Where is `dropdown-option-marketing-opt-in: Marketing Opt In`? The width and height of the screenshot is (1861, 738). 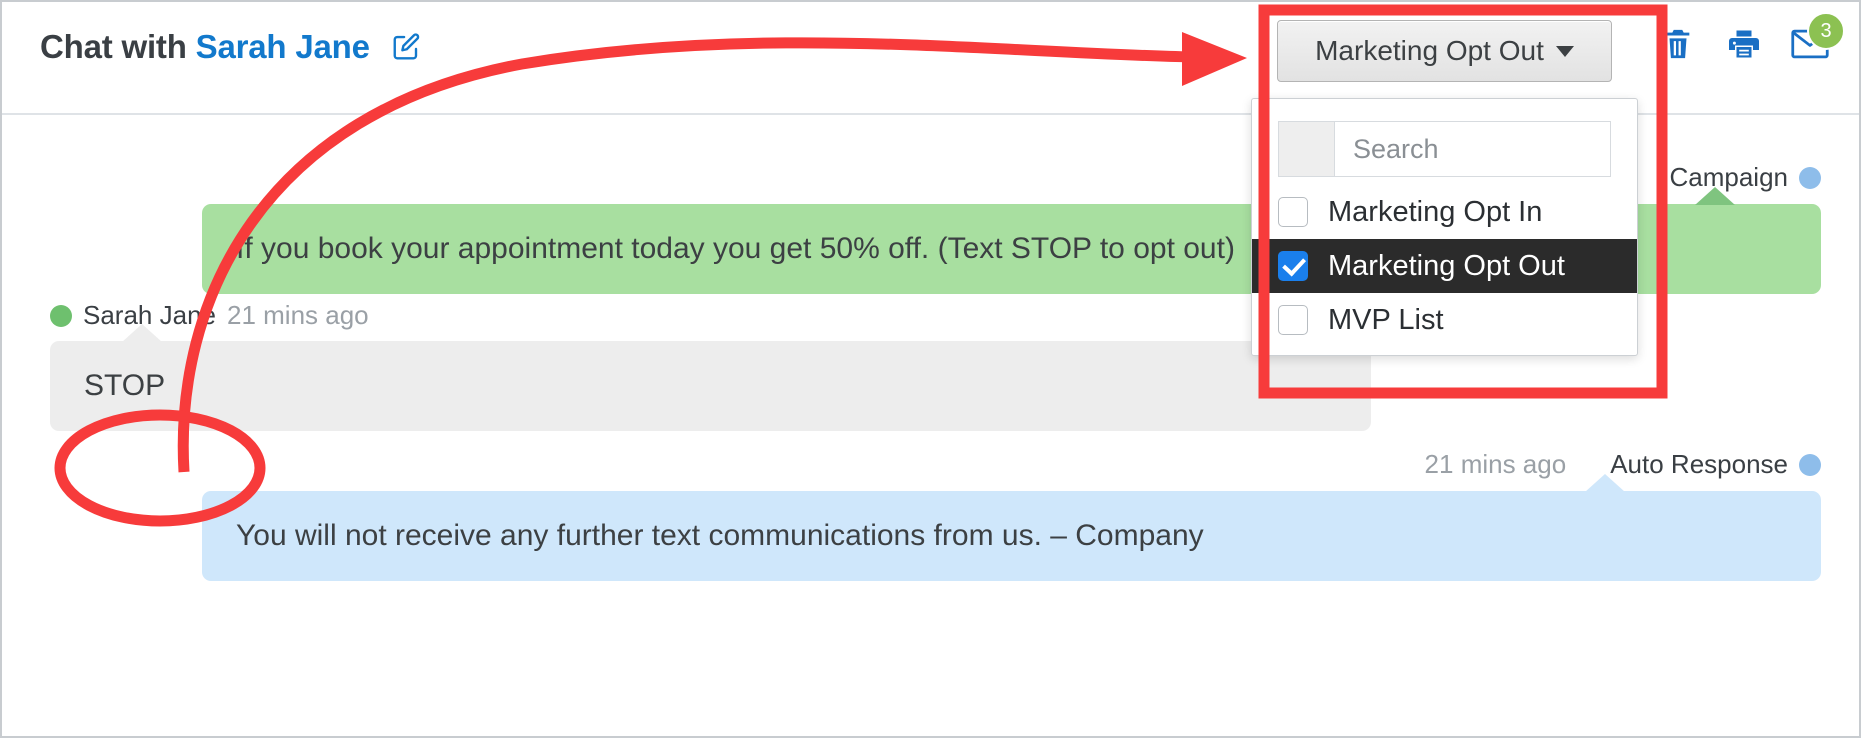 dropdown-option-marketing-opt-in: Marketing Opt In is located at coordinates (1444, 212).